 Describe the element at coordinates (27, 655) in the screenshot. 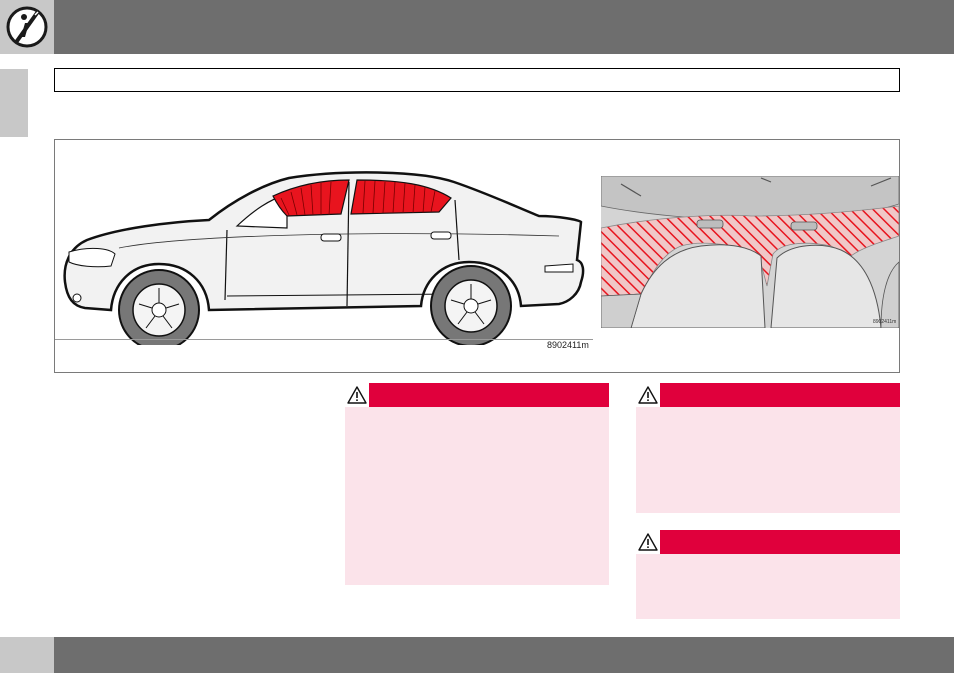

I see `page-number-box` at that location.